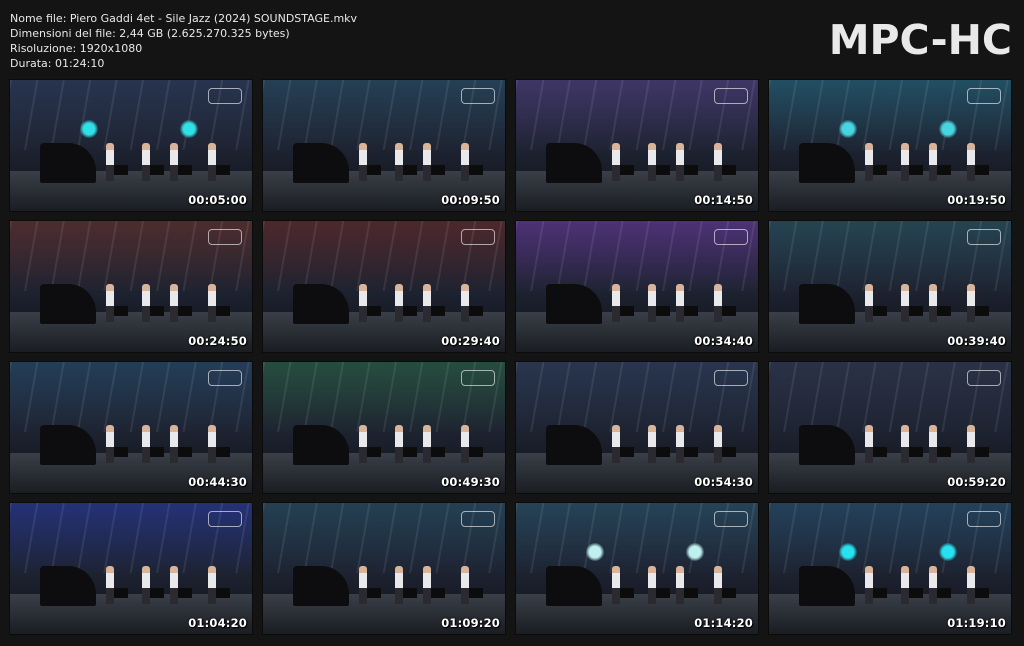  I want to click on timestamp: 01:19:10, so click(976, 623).